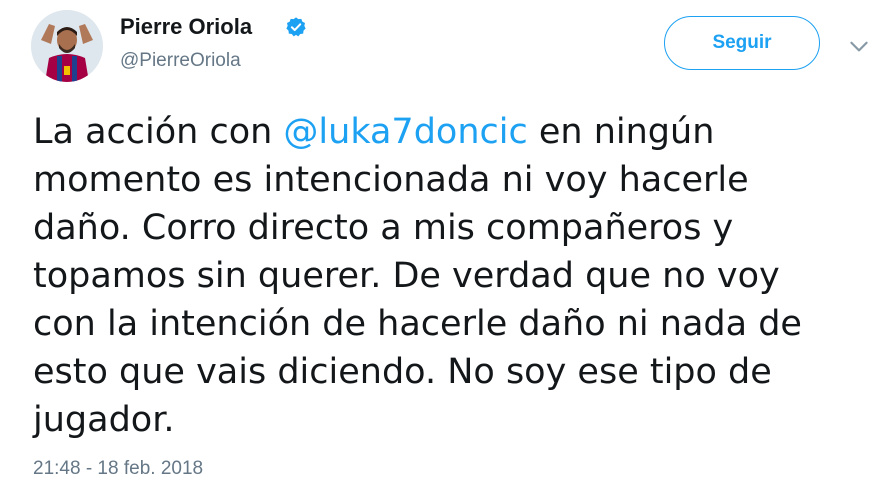 This screenshot has width=895, height=497. I want to click on tweet-text-start: La acción con, so click(158, 132).